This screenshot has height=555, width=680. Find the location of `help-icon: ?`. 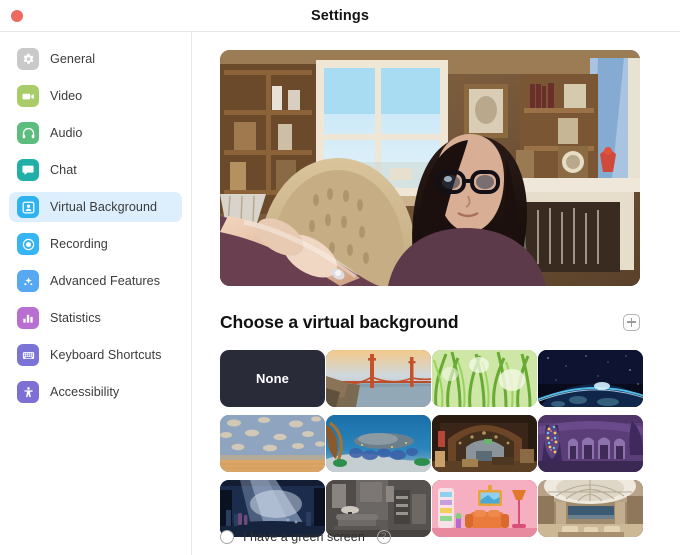

help-icon: ? is located at coordinates (383, 537).